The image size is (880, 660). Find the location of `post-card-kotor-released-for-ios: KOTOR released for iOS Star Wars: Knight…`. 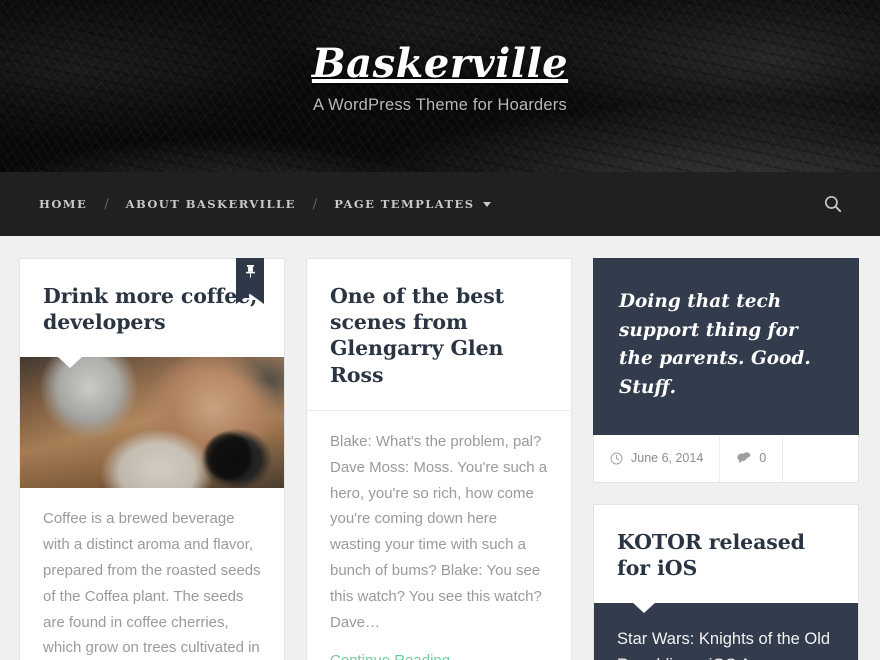

post-card-kotor-released-for-ios: KOTOR released for iOS Star Wars: Knight… is located at coordinates (726, 581).